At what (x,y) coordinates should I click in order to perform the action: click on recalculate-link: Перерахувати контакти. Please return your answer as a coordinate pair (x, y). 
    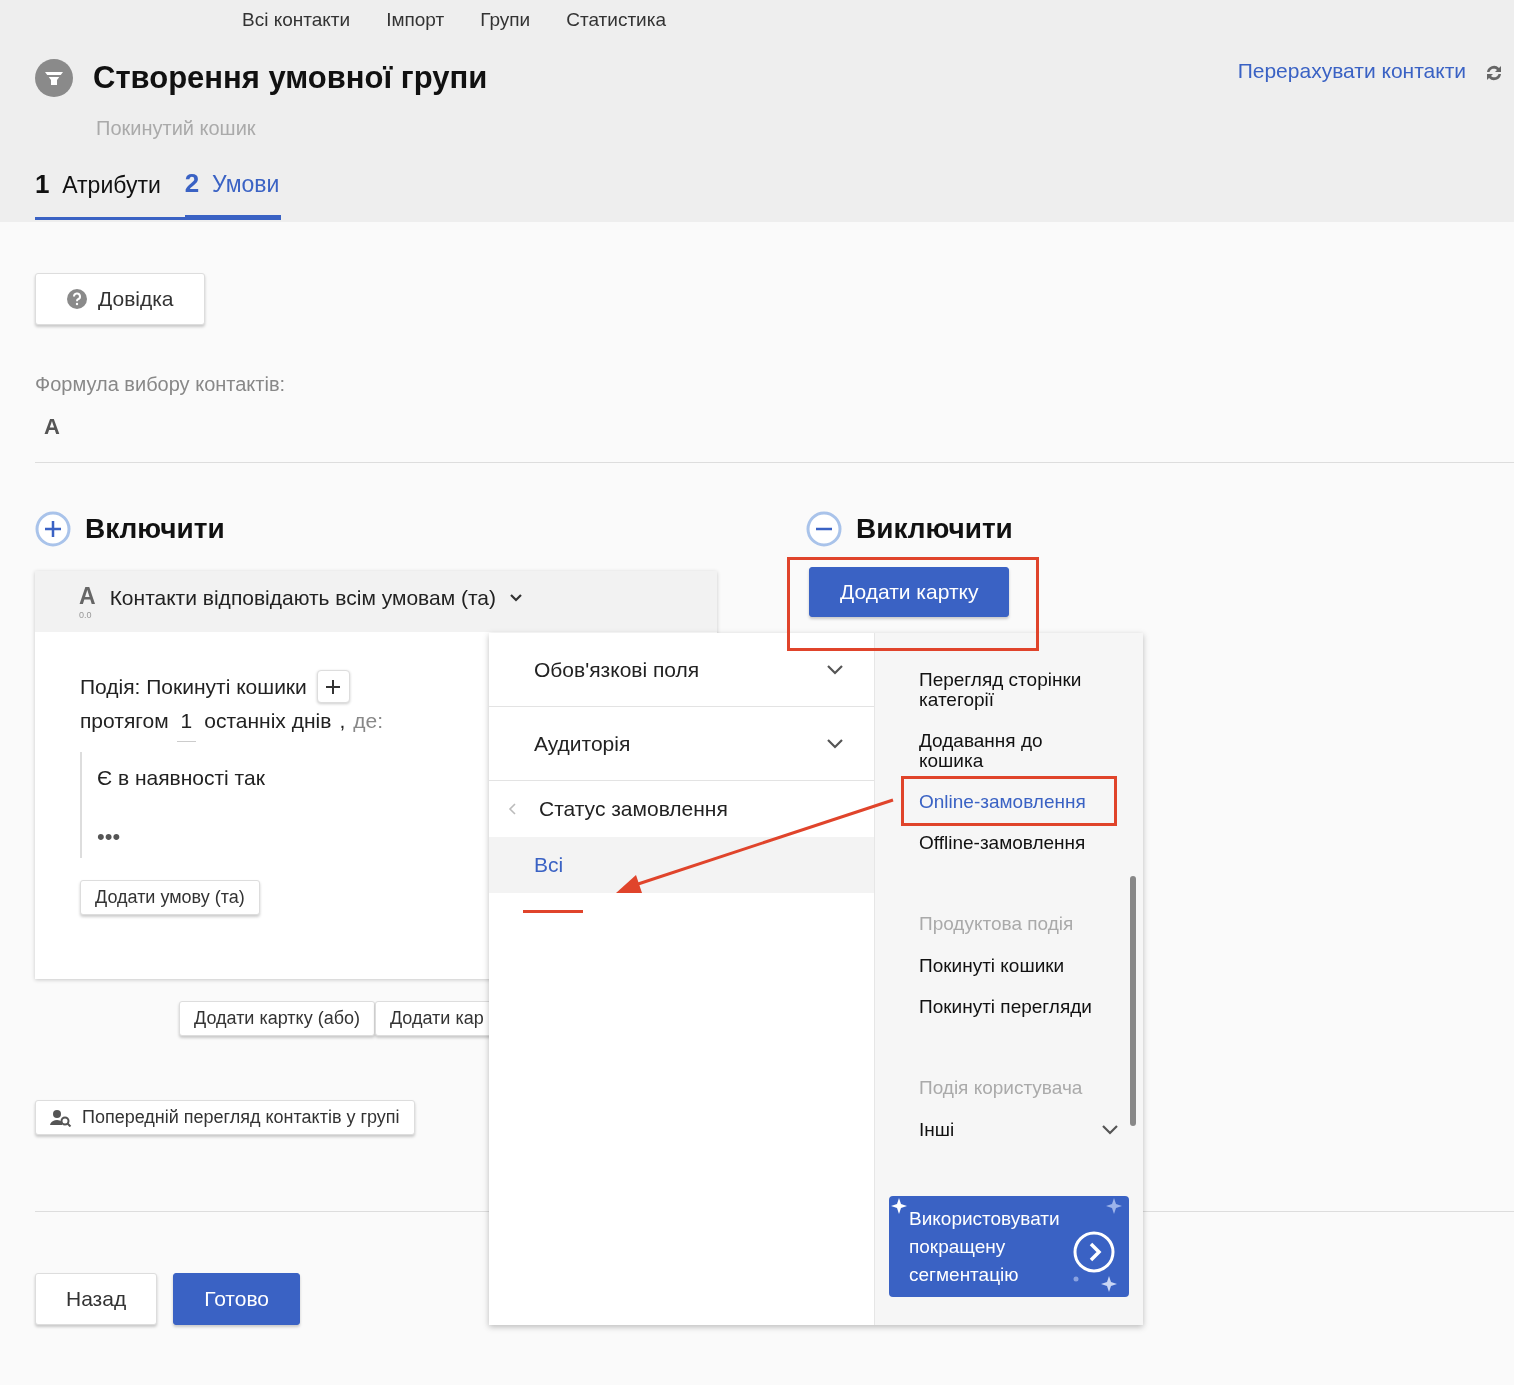
    Looking at the image, I should click on (1351, 71).